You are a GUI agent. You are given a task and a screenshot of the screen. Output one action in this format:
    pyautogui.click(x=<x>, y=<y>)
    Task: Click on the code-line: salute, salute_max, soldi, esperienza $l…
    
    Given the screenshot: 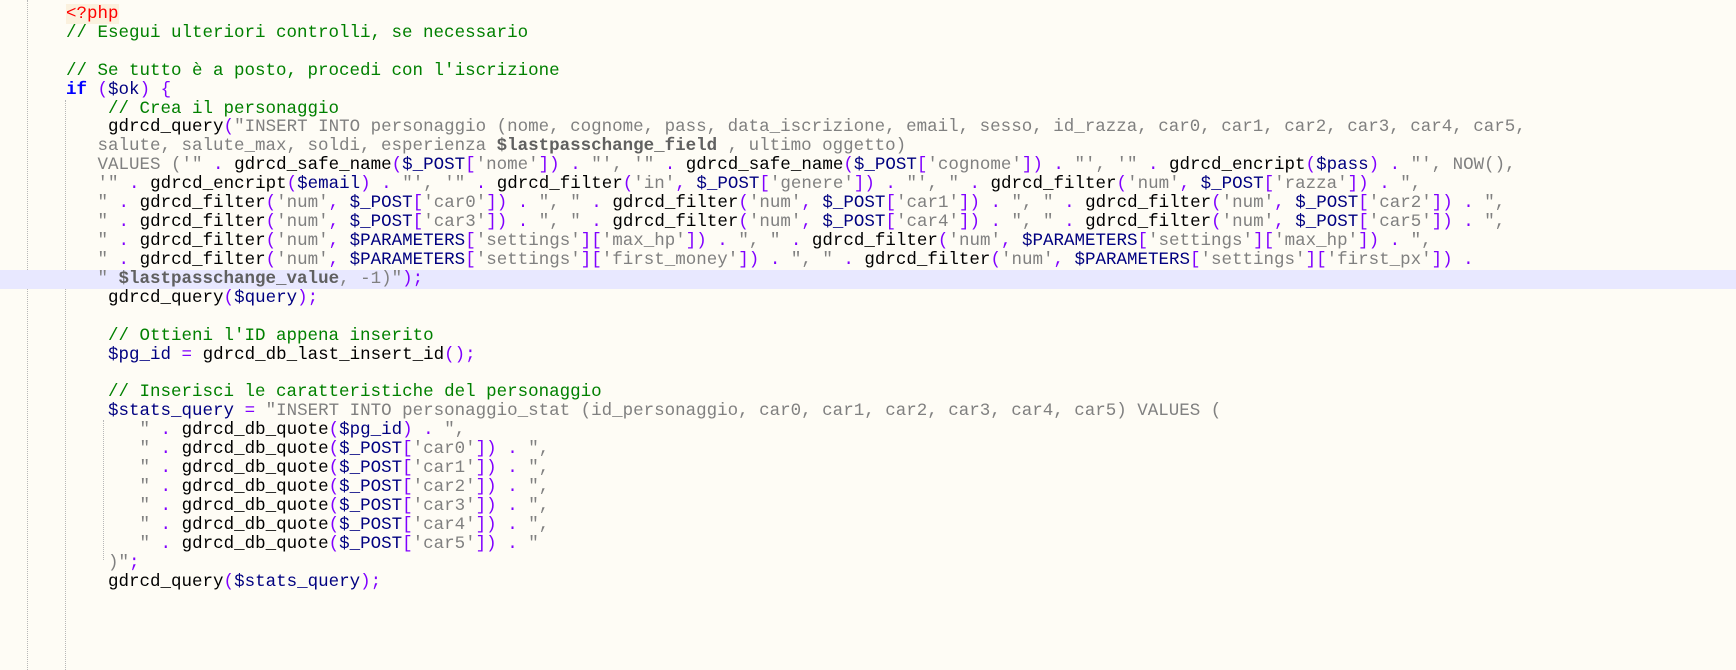 What is the action you would take?
    pyautogui.click(x=868, y=146)
    